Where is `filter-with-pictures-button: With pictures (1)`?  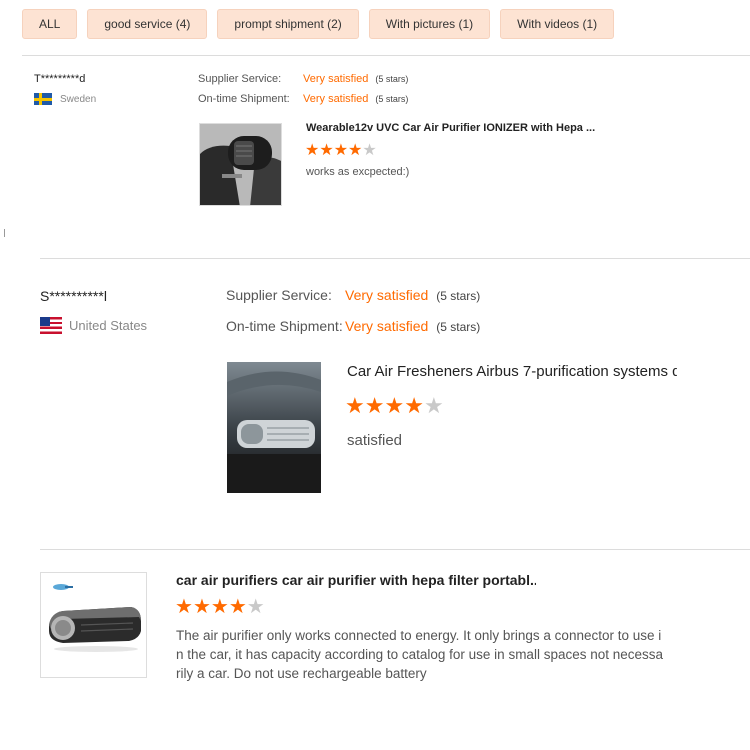
filter-with-pictures-button: With pictures (1) is located at coordinates (429, 24).